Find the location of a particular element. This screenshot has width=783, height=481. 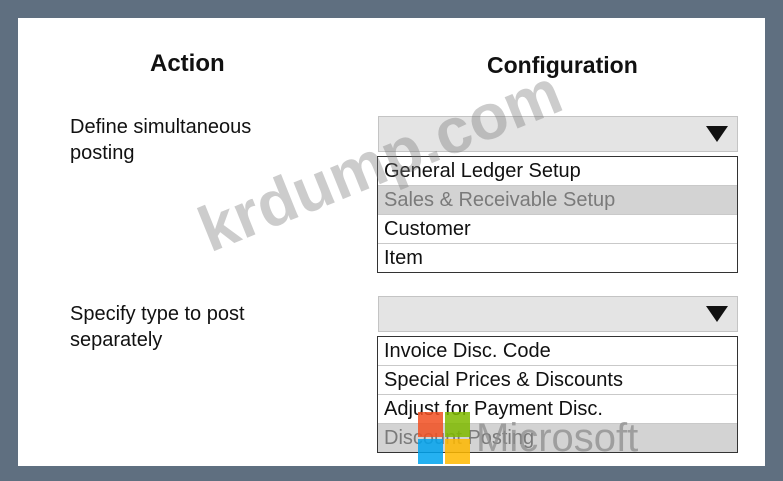

option-customer: Customer is located at coordinates (557, 229).